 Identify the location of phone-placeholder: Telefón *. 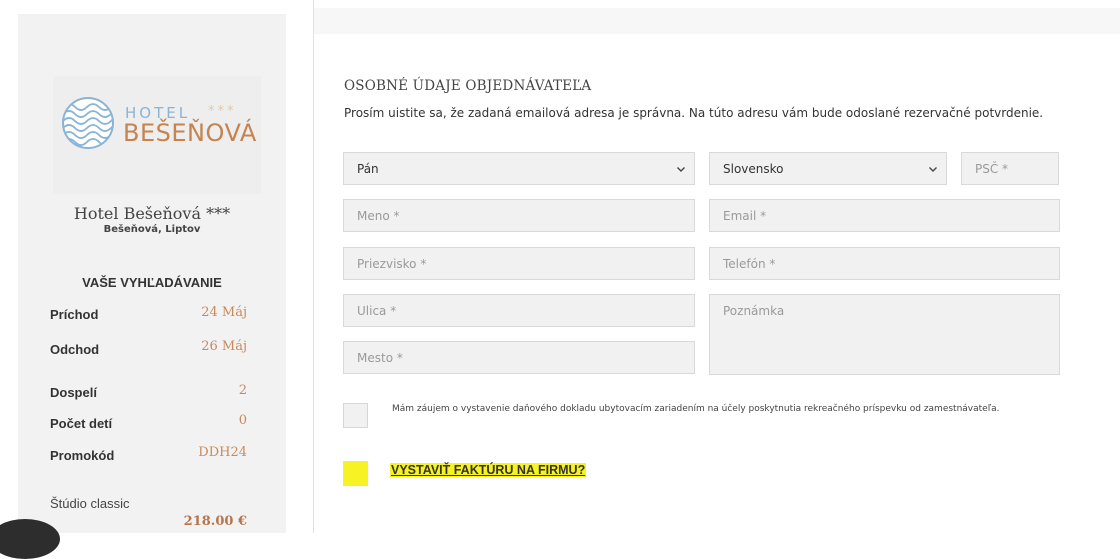
(749, 263).